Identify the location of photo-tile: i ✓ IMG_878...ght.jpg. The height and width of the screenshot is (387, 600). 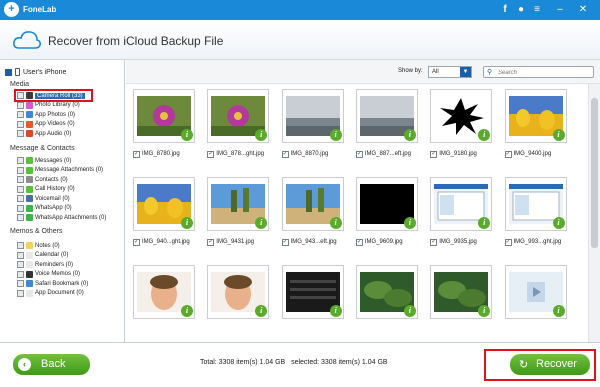
(238, 127).